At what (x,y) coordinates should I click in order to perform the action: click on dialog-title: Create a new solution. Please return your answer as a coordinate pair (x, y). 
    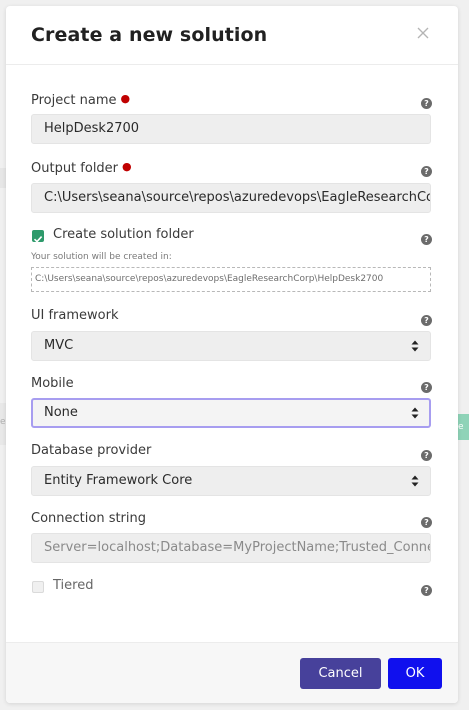
    Looking at the image, I should click on (149, 35).